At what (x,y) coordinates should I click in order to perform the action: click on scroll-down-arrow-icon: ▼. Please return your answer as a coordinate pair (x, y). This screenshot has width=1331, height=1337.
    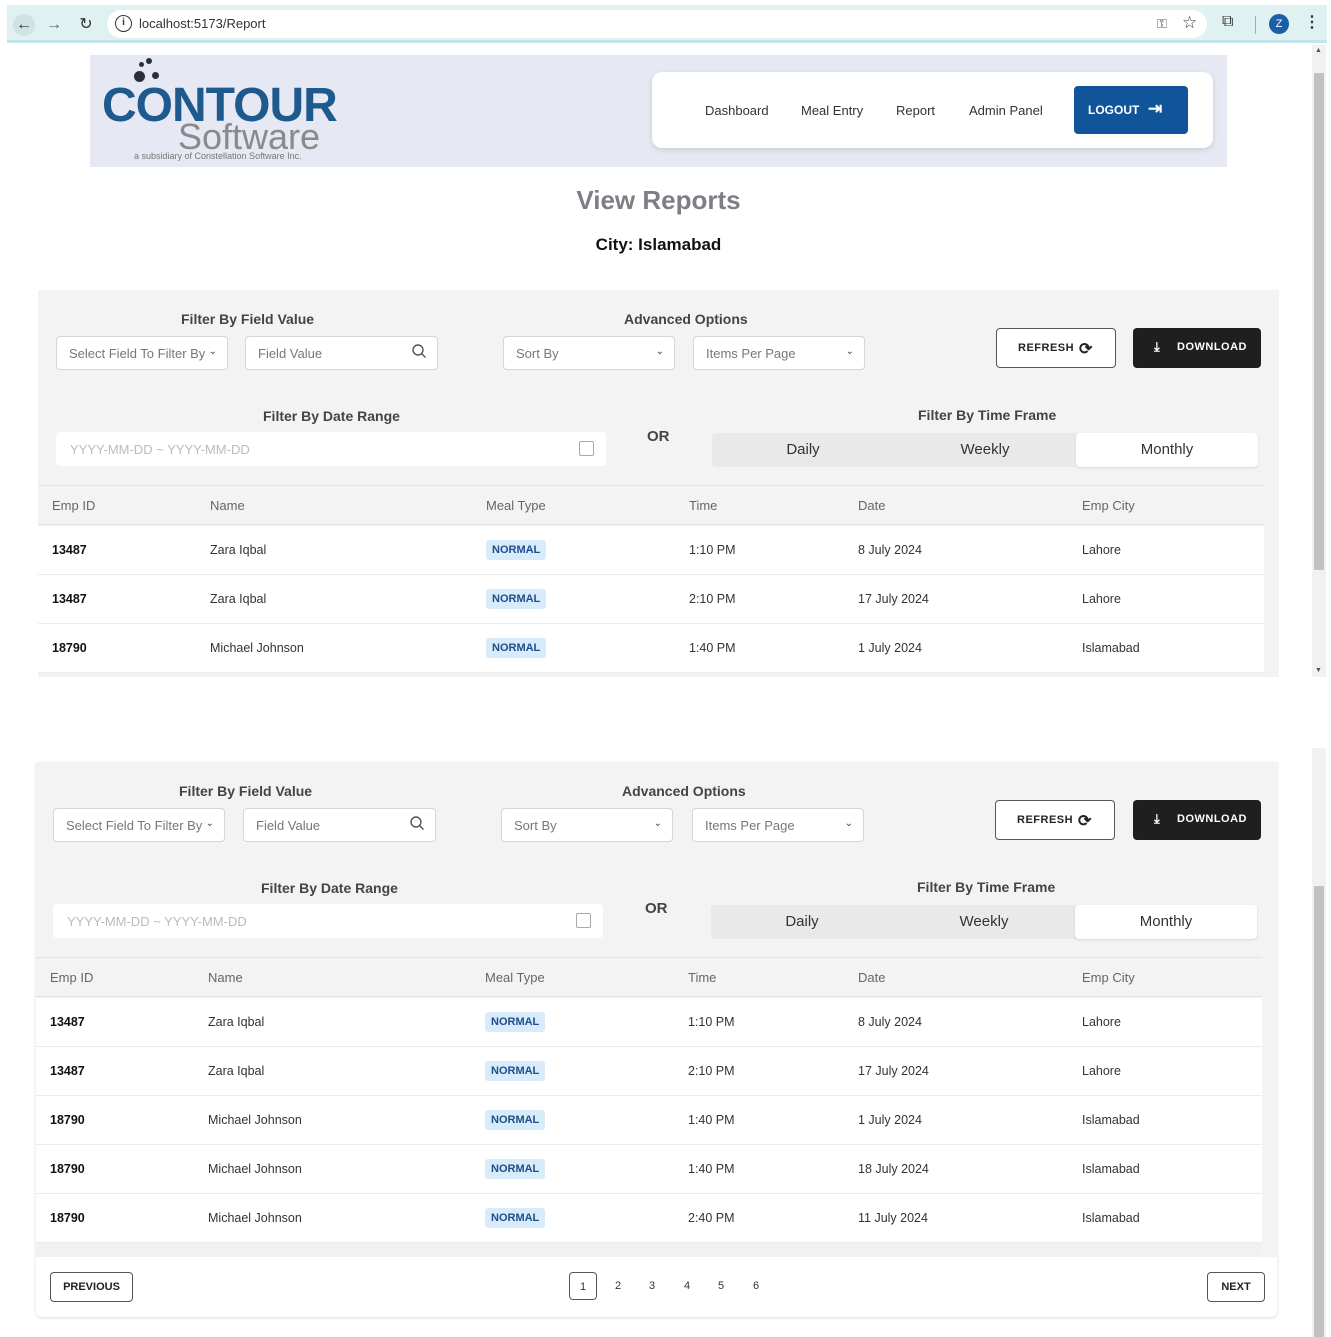
    Looking at the image, I should click on (1318, 670).